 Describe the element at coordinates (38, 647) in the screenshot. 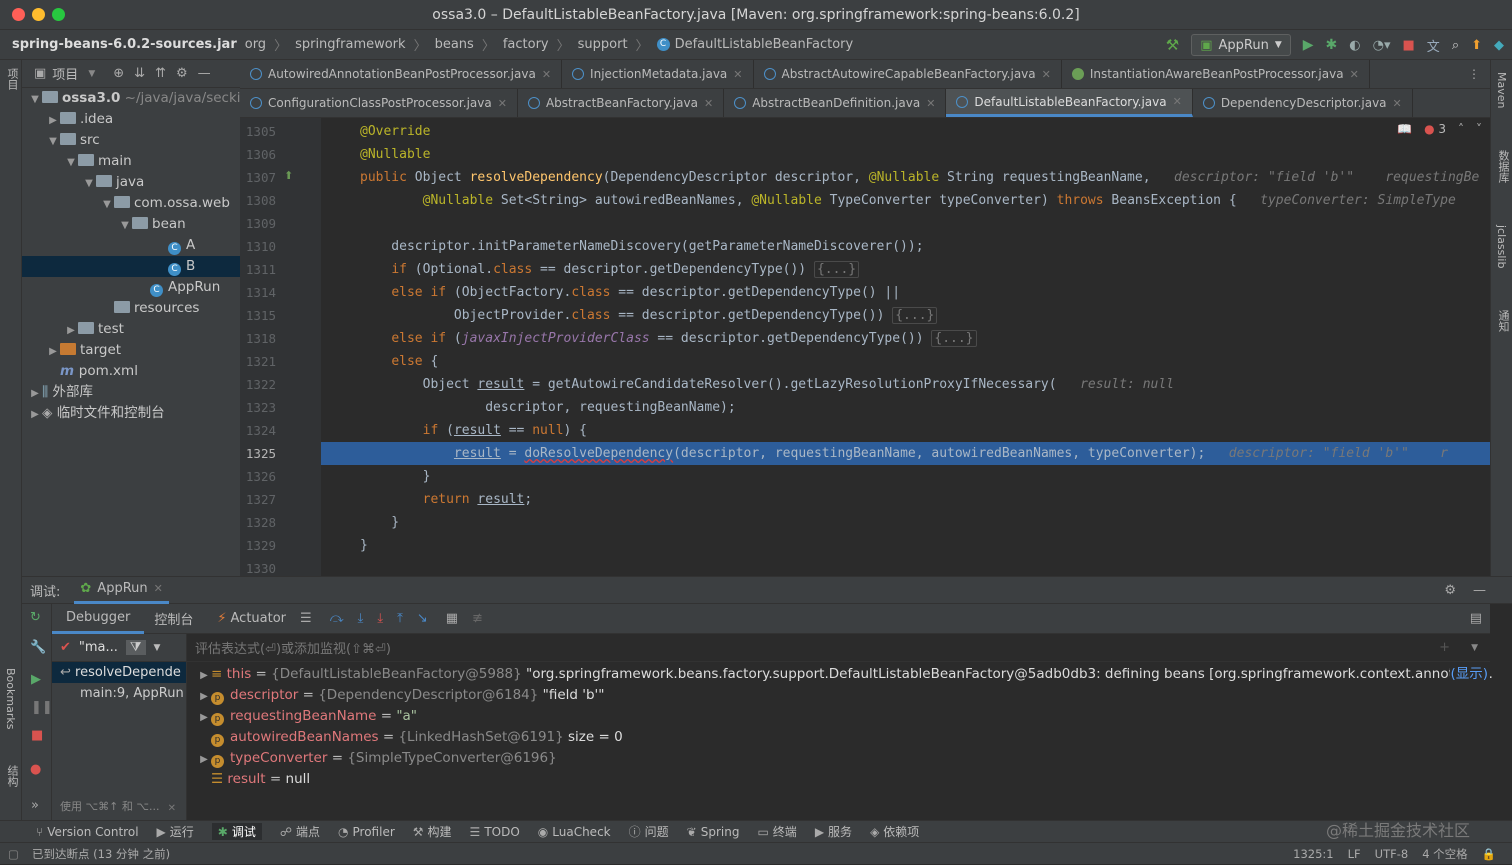

I see `wrench-icon: 🔧` at that location.